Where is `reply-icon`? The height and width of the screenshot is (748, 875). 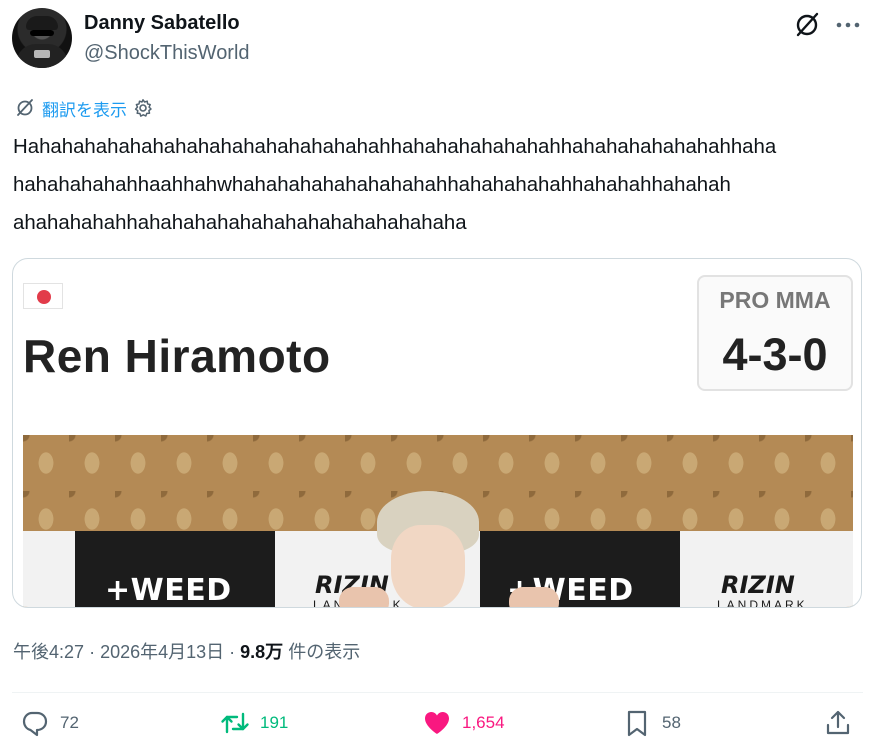 reply-icon is located at coordinates (35, 724).